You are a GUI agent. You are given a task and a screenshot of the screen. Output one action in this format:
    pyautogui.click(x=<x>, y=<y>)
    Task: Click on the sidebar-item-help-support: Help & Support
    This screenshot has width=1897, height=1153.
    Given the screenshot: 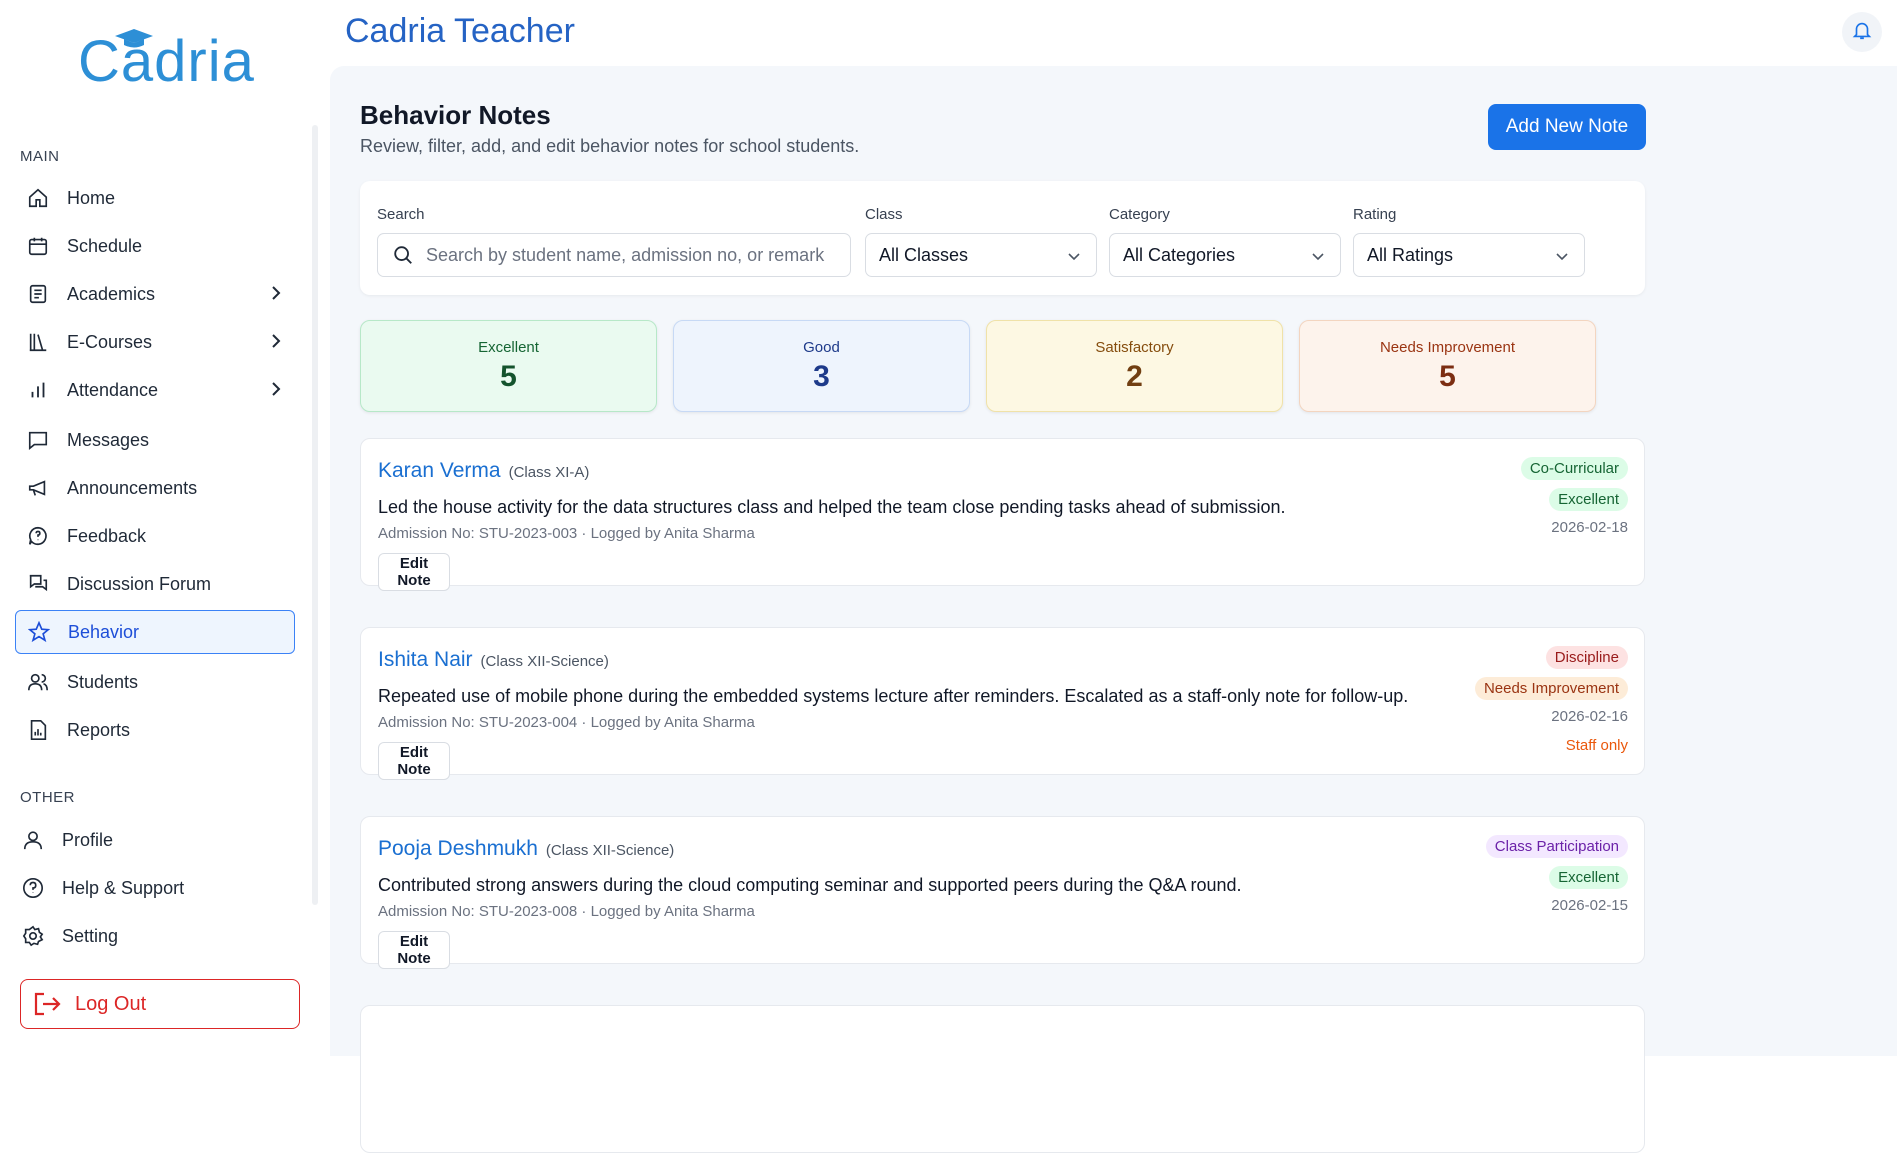 What is the action you would take?
    pyautogui.click(x=150, y=888)
    